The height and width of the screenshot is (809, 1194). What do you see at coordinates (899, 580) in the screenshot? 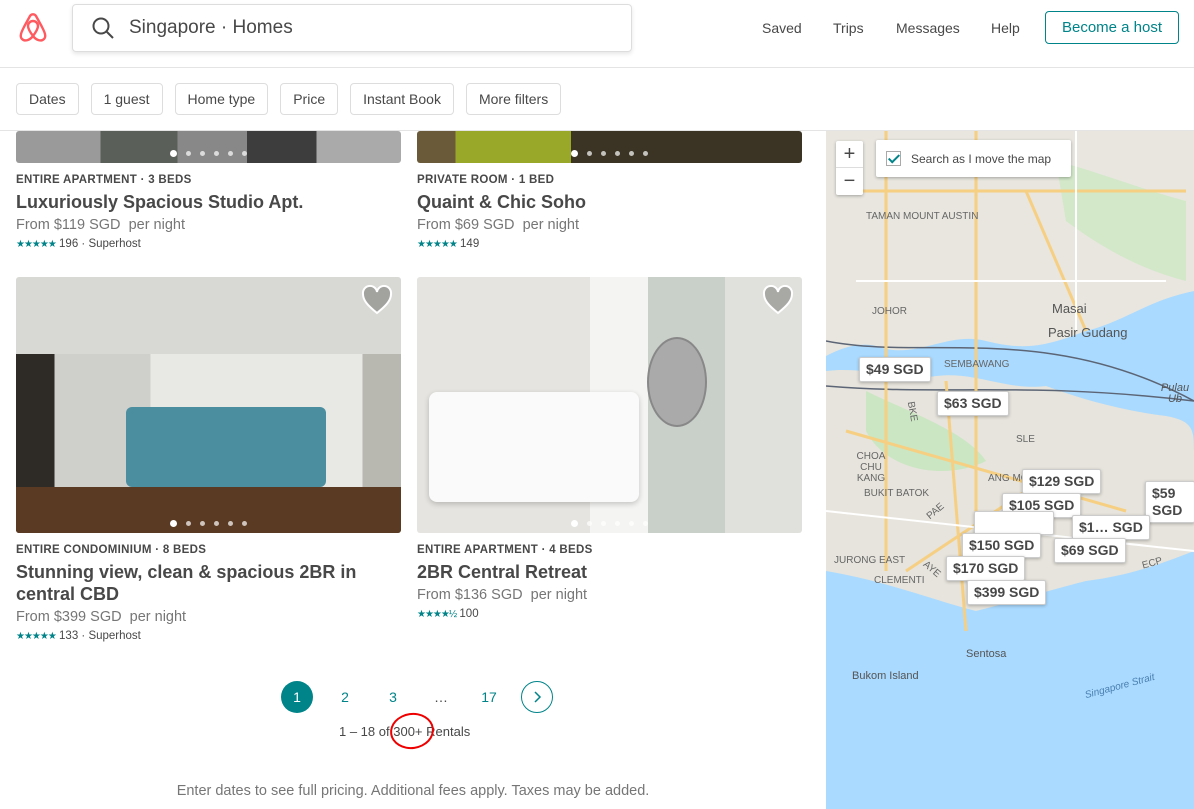
I see `map-label: CLEMENTI` at bounding box center [899, 580].